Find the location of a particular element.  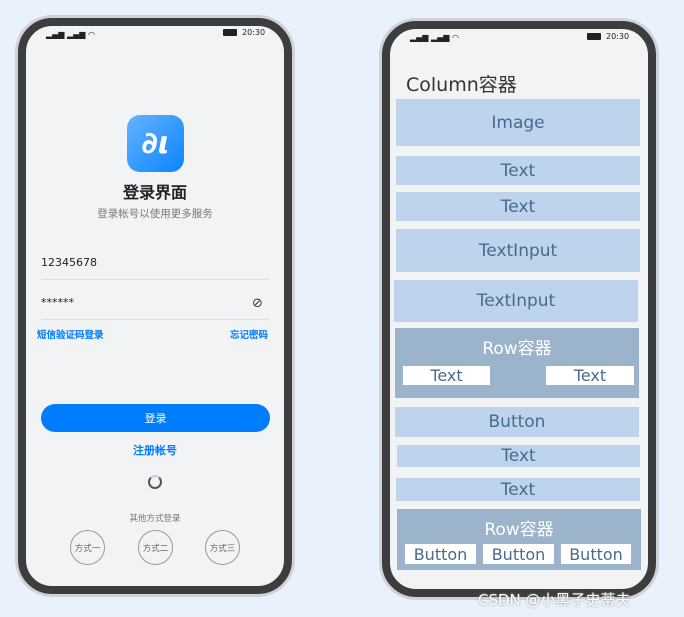

page-title: 登录界面 is located at coordinates (154, 192).